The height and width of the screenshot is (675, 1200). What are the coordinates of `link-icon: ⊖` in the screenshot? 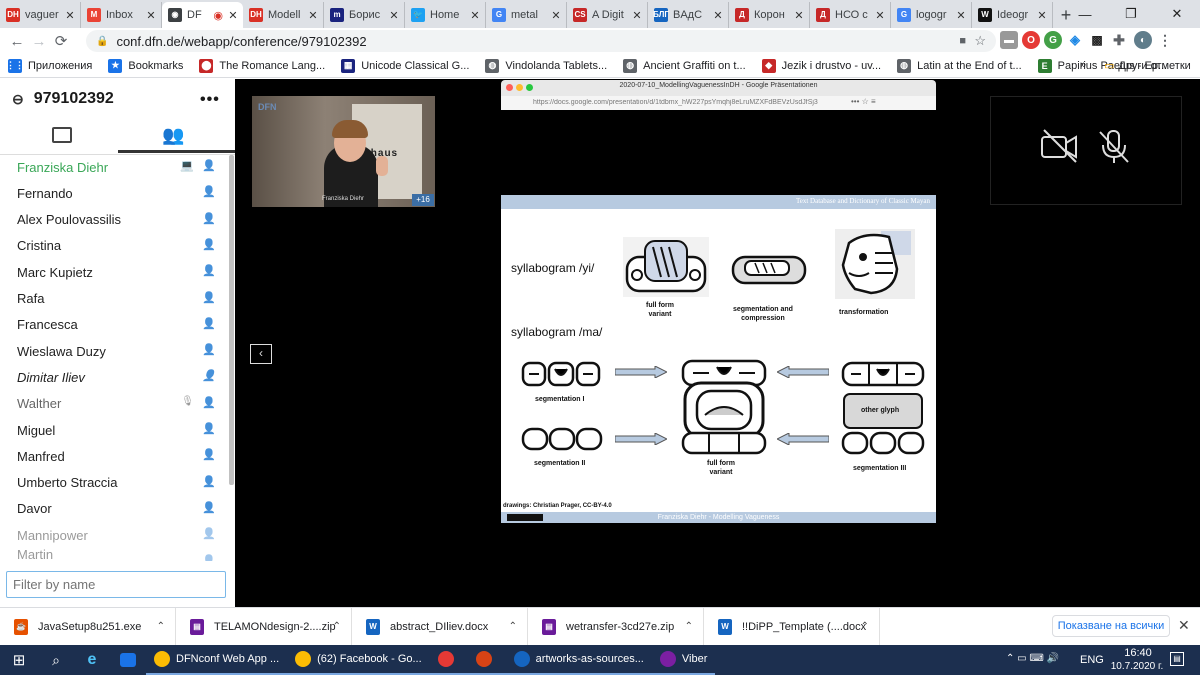 It's located at (18, 99).